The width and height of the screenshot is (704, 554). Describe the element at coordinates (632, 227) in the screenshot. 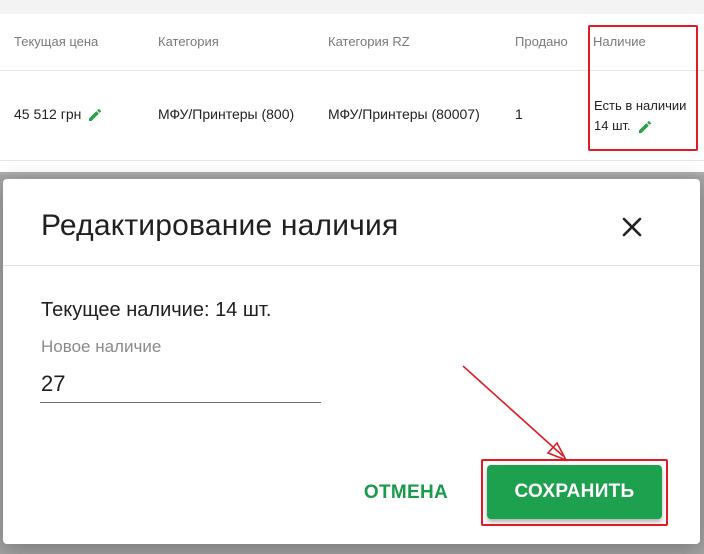

I see `close-icon` at that location.